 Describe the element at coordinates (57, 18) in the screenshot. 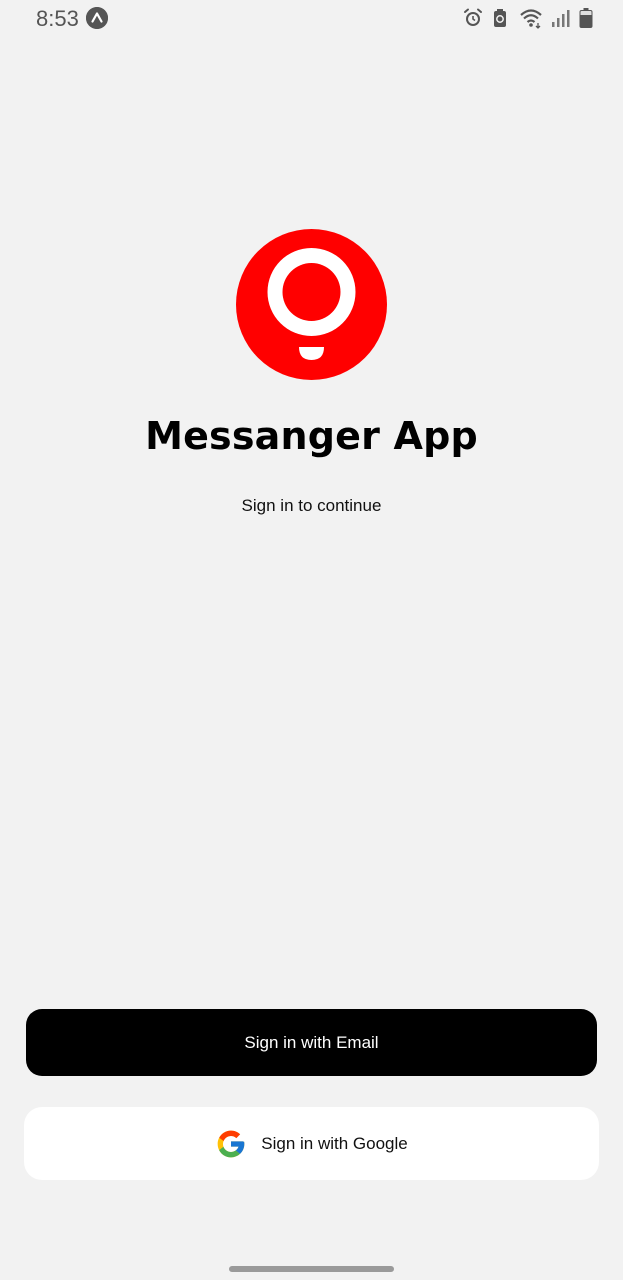

I see `status-time: 8:53` at that location.